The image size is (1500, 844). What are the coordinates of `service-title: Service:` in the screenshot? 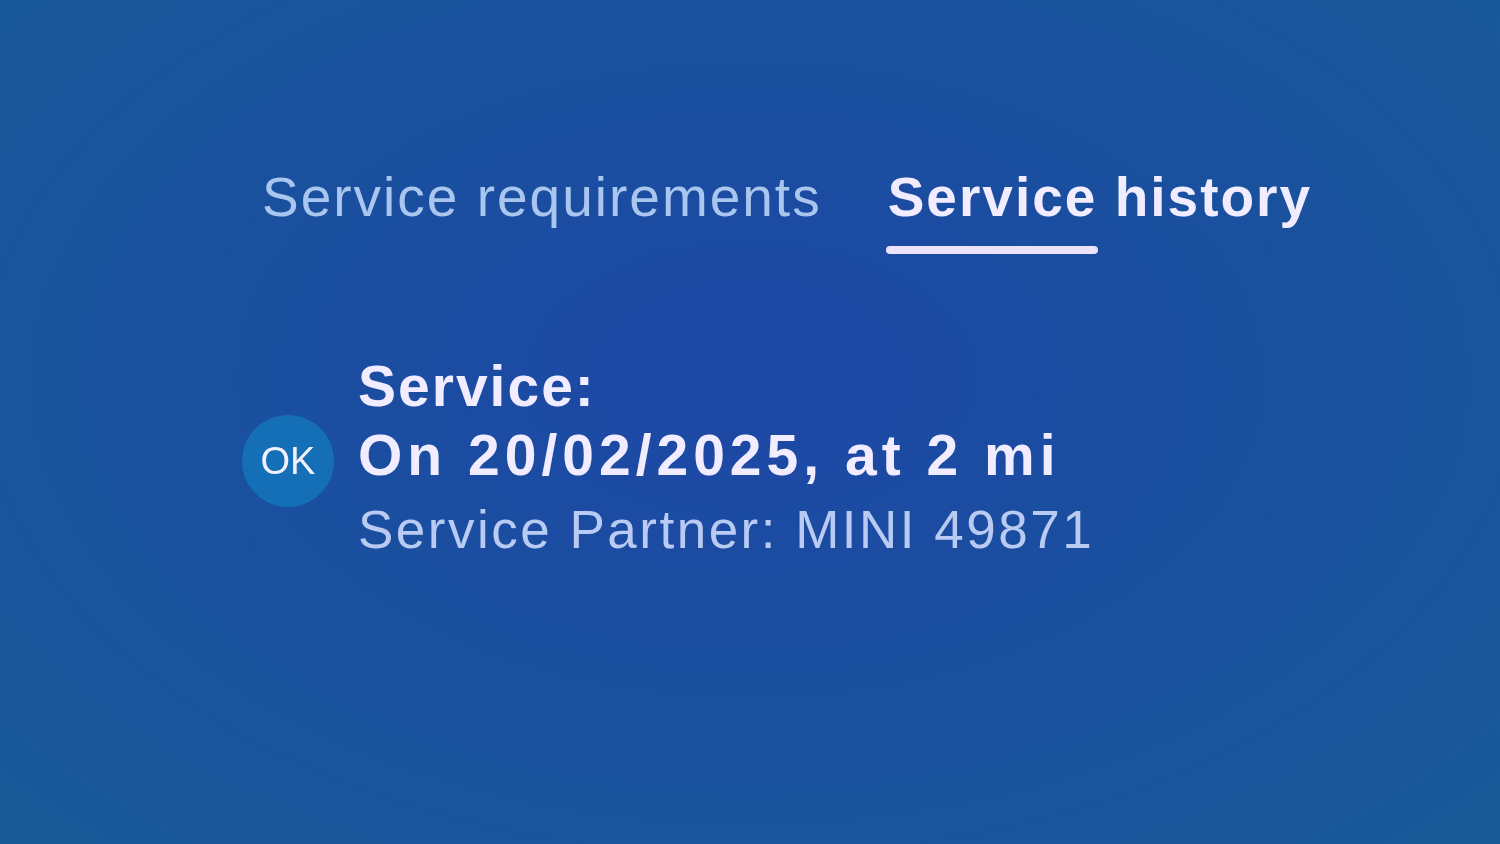 It's located at (477, 386).